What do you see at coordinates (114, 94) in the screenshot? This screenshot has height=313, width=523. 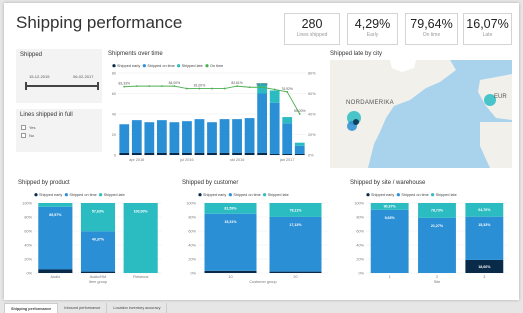 I see `y-tick-label: 60` at bounding box center [114, 94].